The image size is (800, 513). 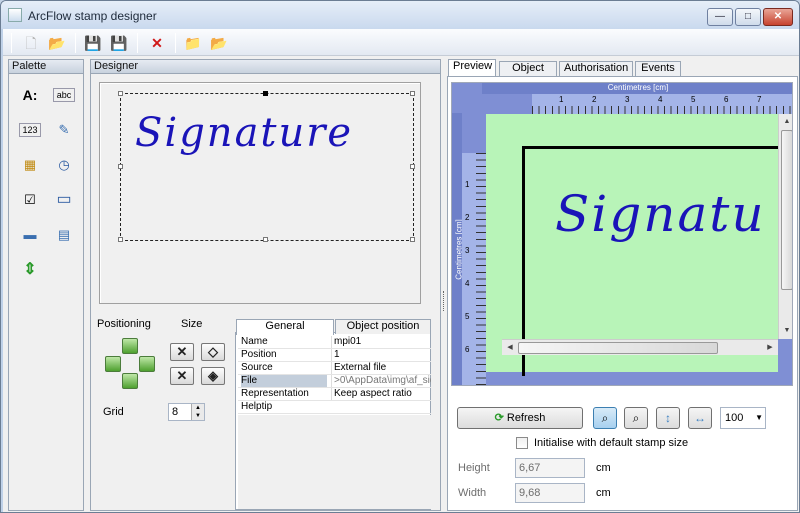 What do you see at coordinates (381, 342) in the screenshot?
I see `property-value: mpi01` at bounding box center [381, 342].